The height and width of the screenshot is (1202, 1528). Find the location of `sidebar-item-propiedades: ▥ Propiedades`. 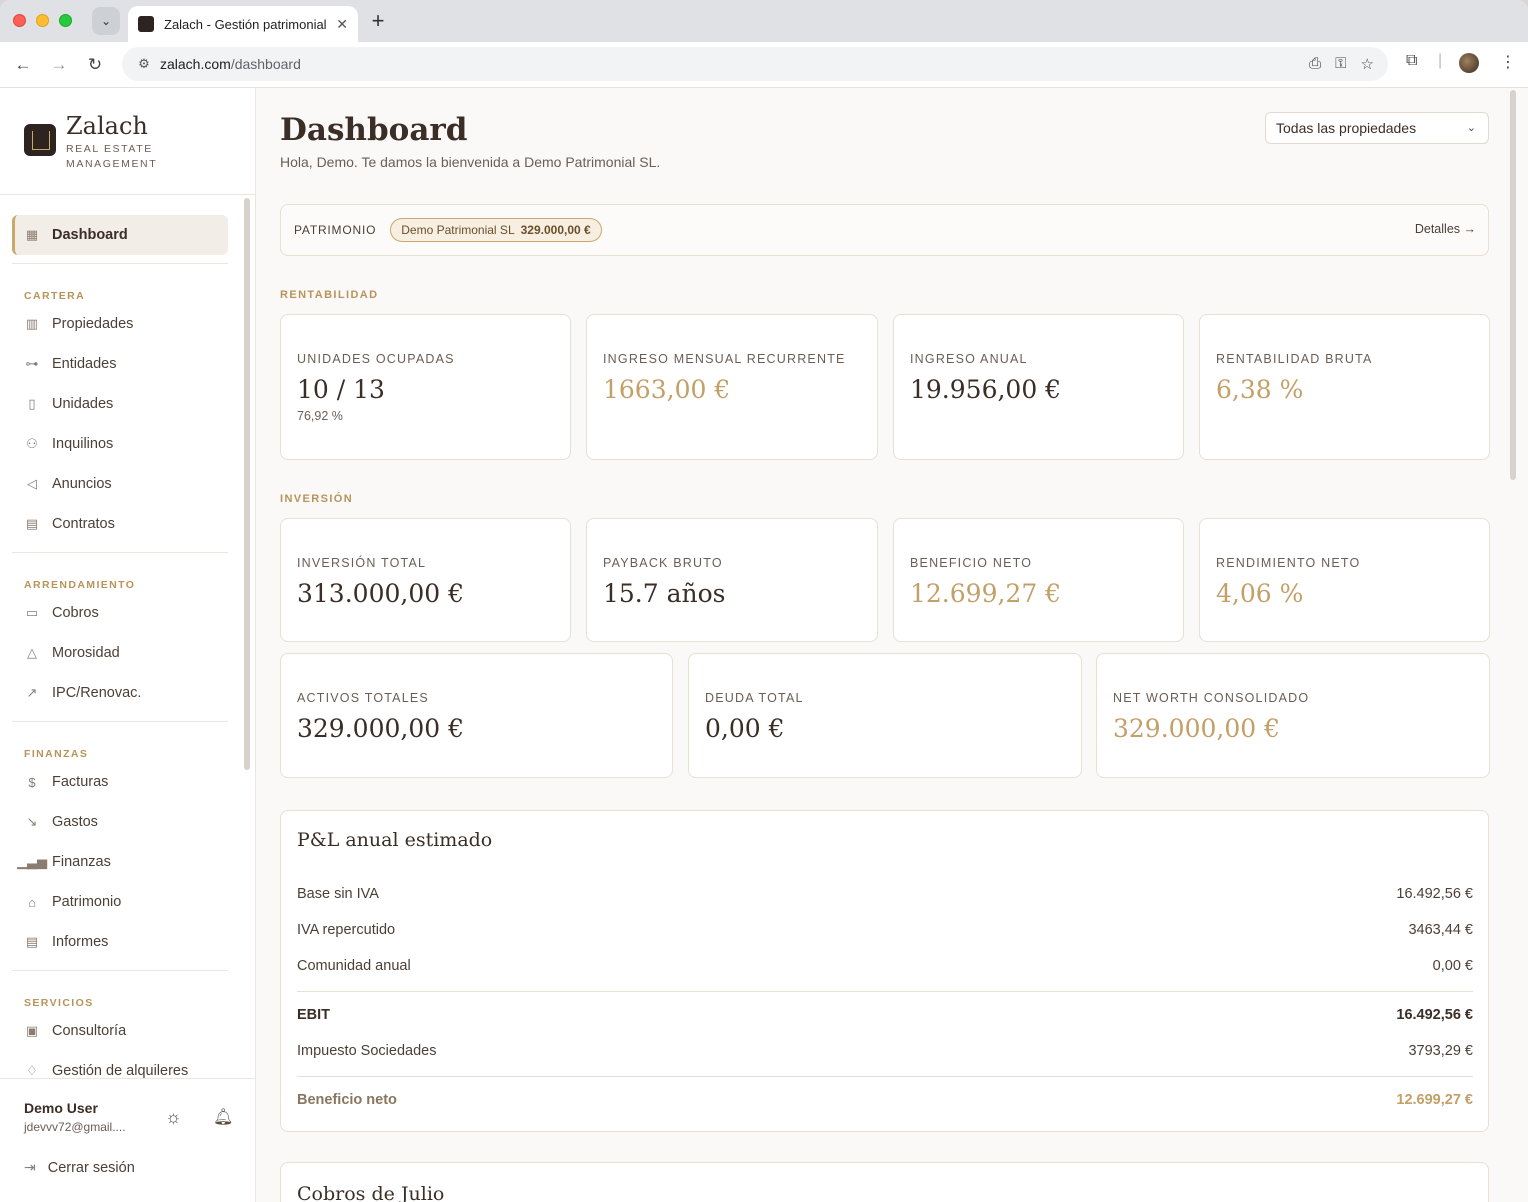

sidebar-item-propiedades: ▥ Propiedades is located at coordinates (120, 324).